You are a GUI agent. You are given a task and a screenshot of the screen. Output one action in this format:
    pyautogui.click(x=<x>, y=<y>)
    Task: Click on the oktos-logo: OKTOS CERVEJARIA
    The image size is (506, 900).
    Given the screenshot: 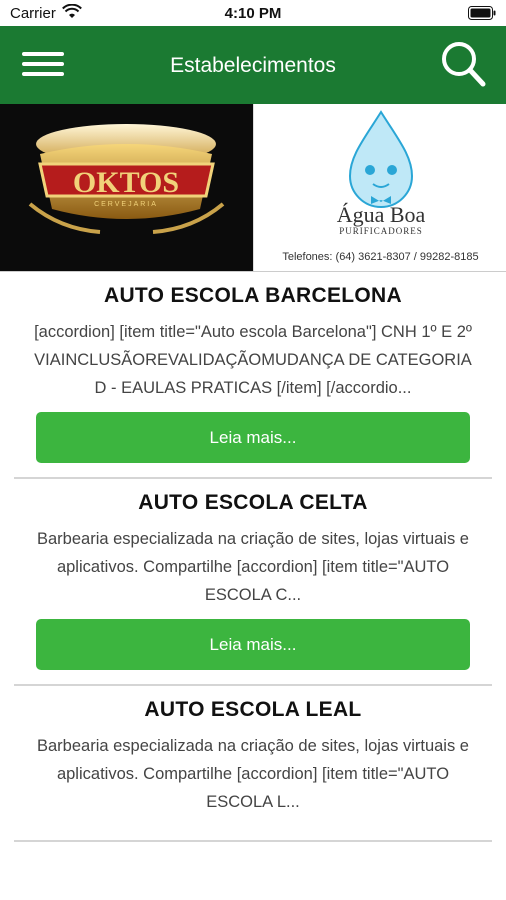 What is the action you would take?
    pyautogui.click(x=126, y=179)
    